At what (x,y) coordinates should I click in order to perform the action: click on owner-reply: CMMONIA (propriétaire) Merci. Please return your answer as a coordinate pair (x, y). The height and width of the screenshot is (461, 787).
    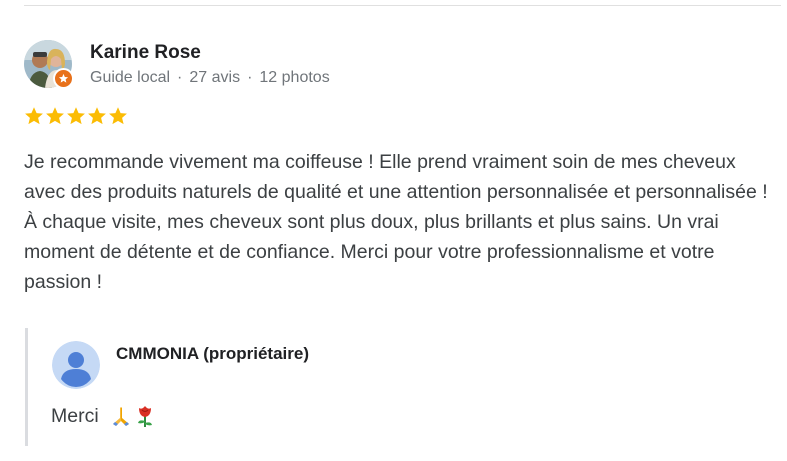
    Looking at the image, I should click on (225, 387).